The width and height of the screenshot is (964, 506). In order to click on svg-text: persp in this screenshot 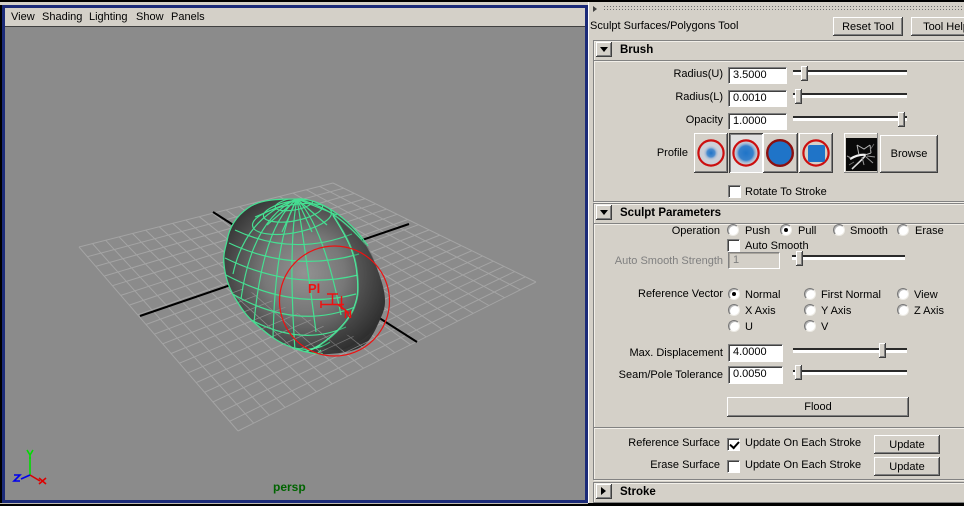, I will do `click(289, 487)`.